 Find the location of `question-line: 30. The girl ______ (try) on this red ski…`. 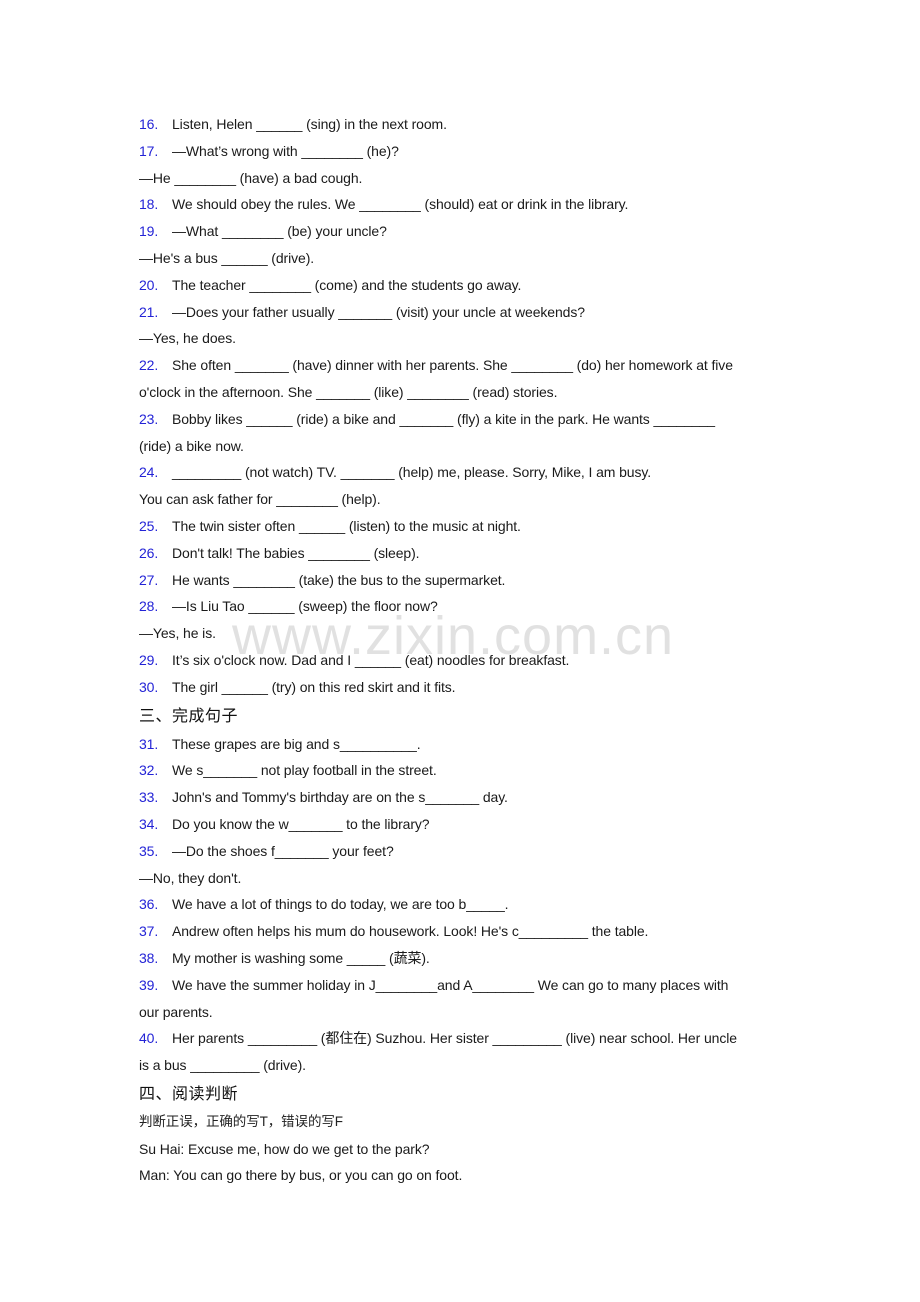

question-line: 30. The girl ______ (try) on this red ski… is located at coordinates (464, 687).